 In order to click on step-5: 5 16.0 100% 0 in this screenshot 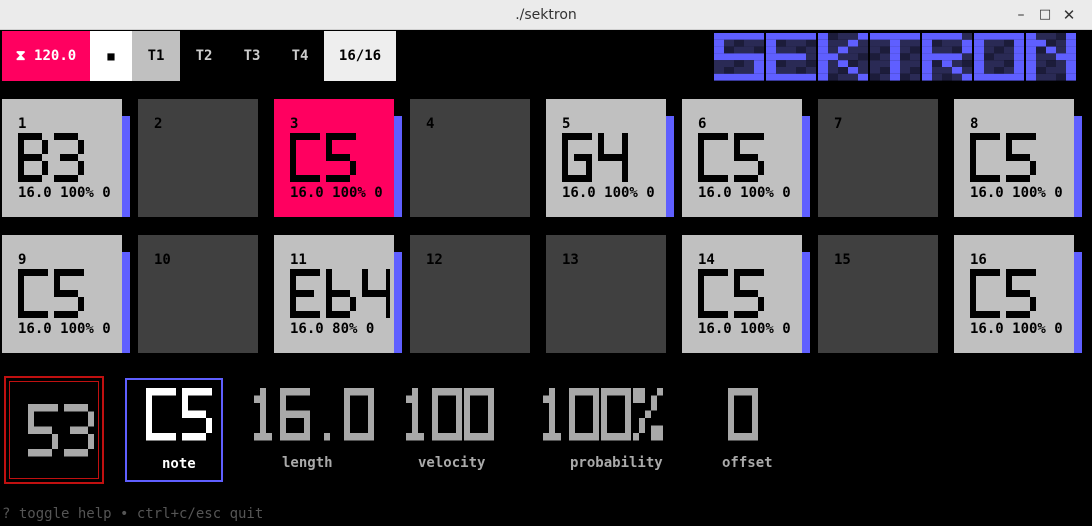, I will do `click(606, 158)`.